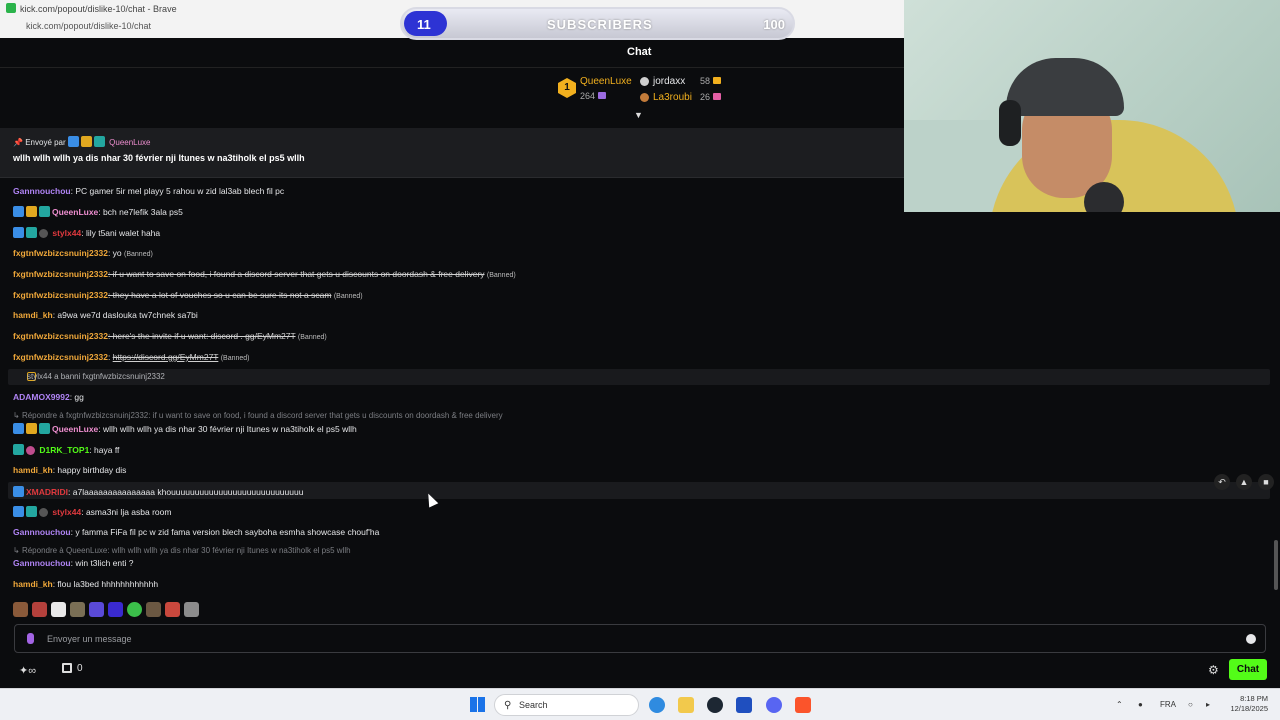  What do you see at coordinates (47, 492) in the screenshot?
I see `message-username: XMADRIDI` at bounding box center [47, 492].